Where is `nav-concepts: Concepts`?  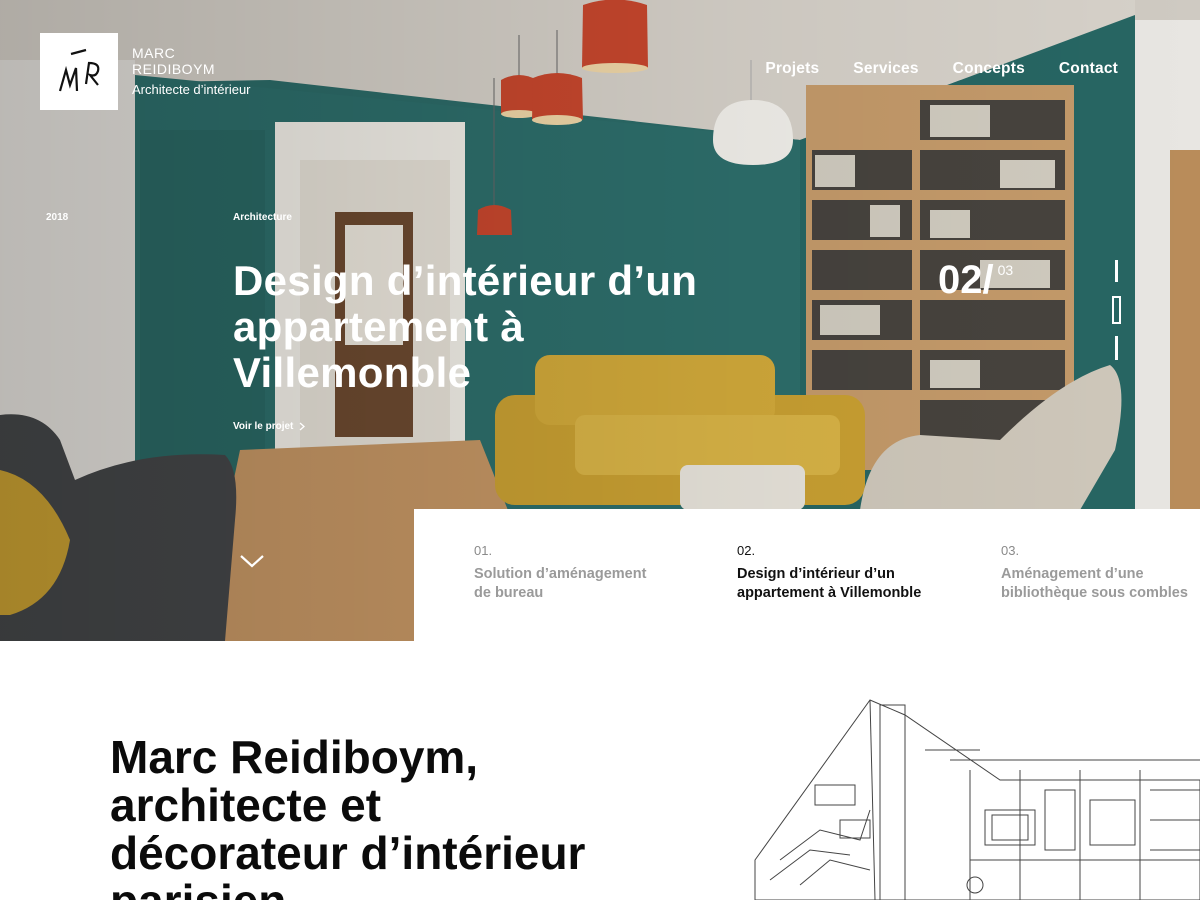
nav-concepts: Concepts is located at coordinates (989, 69).